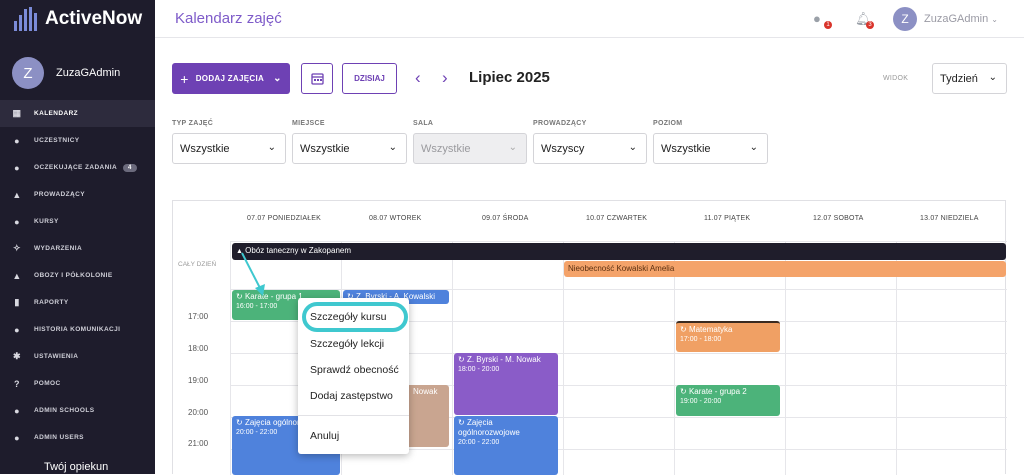  What do you see at coordinates (617, 218) in the screenshot?
I see `day-header: 10.07 CZWARTEK` at bounding box center [617, 218].